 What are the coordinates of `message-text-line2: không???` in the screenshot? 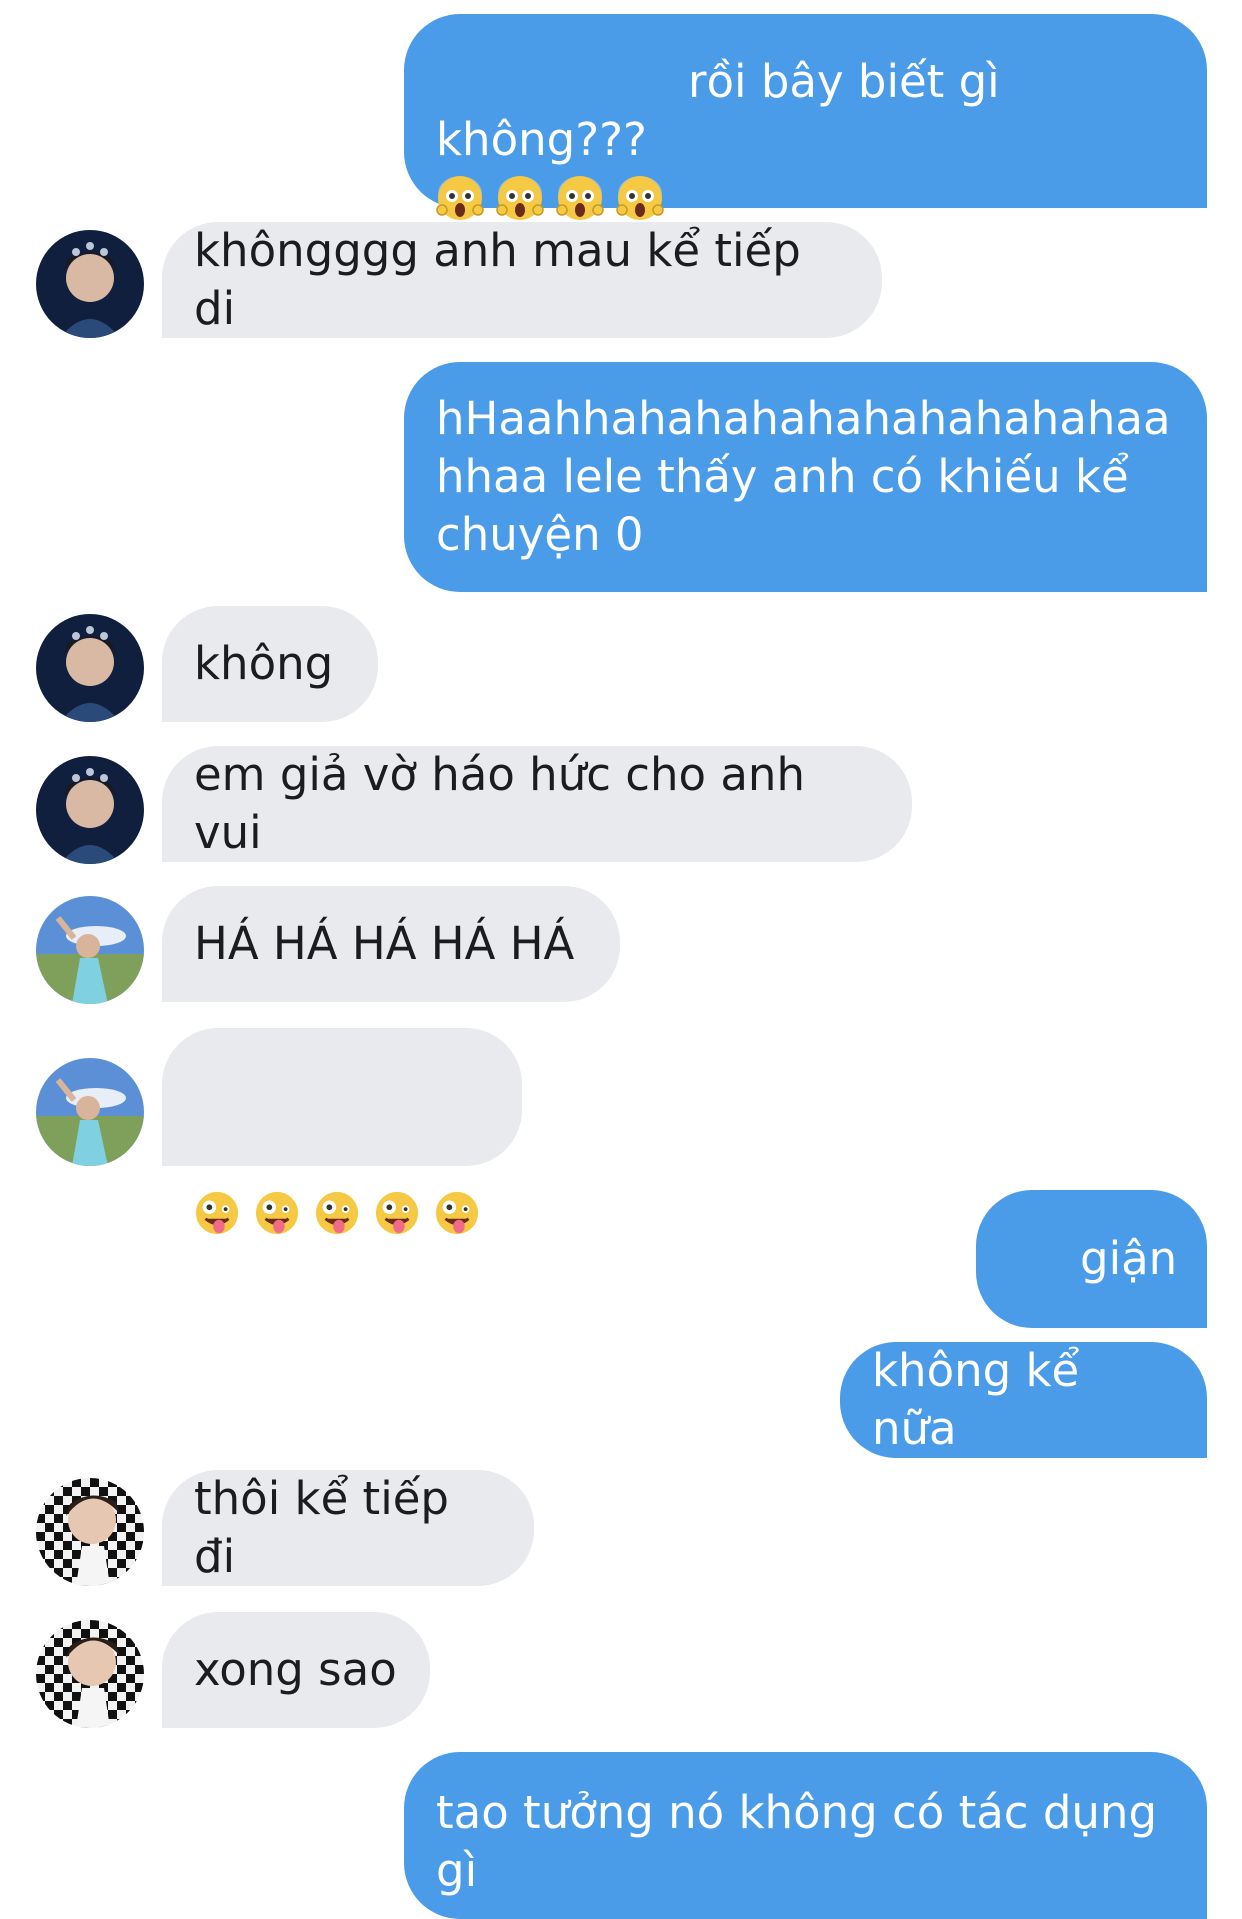 It's located at (541, 139).